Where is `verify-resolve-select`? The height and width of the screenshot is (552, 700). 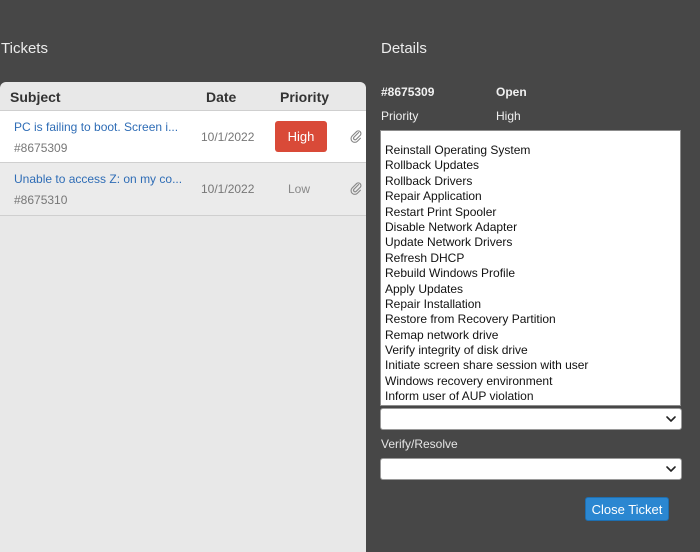 verify-resolve-select is located at coordinates (531, 469).